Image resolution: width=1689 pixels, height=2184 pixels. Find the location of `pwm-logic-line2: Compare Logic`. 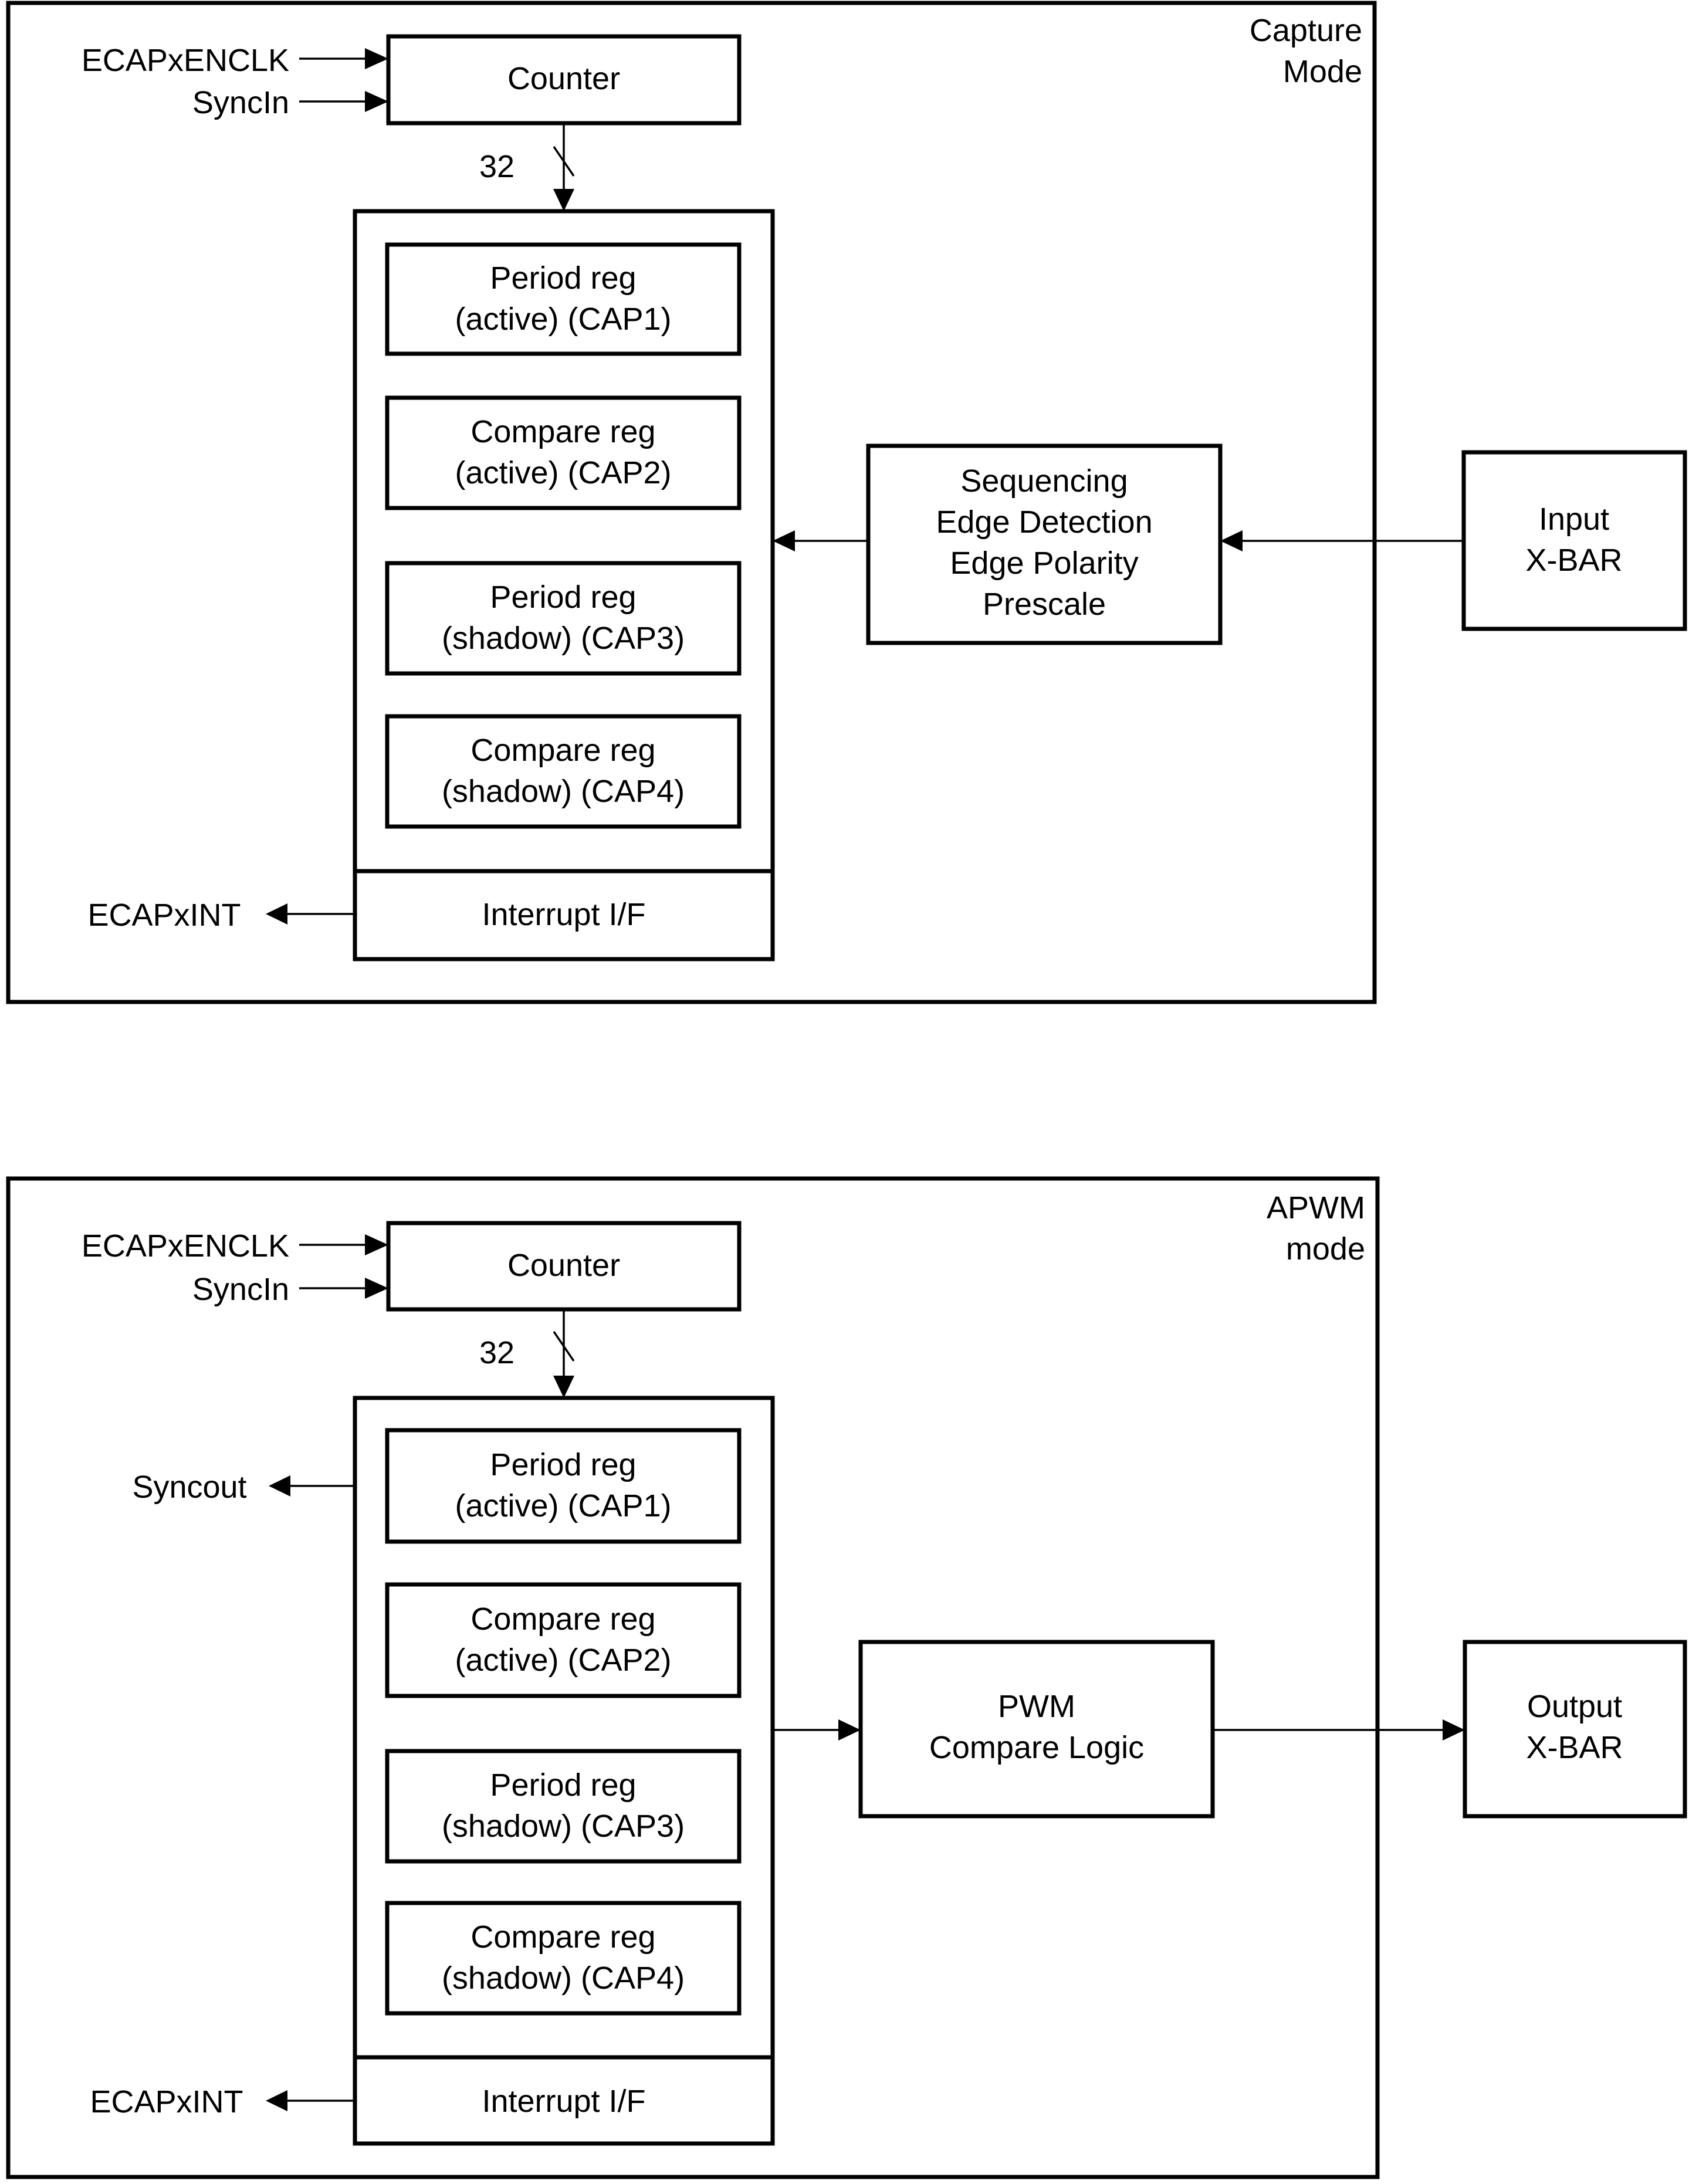

pwm-logic-line2: Compare Logic is located at coordinates (1037, 1747).